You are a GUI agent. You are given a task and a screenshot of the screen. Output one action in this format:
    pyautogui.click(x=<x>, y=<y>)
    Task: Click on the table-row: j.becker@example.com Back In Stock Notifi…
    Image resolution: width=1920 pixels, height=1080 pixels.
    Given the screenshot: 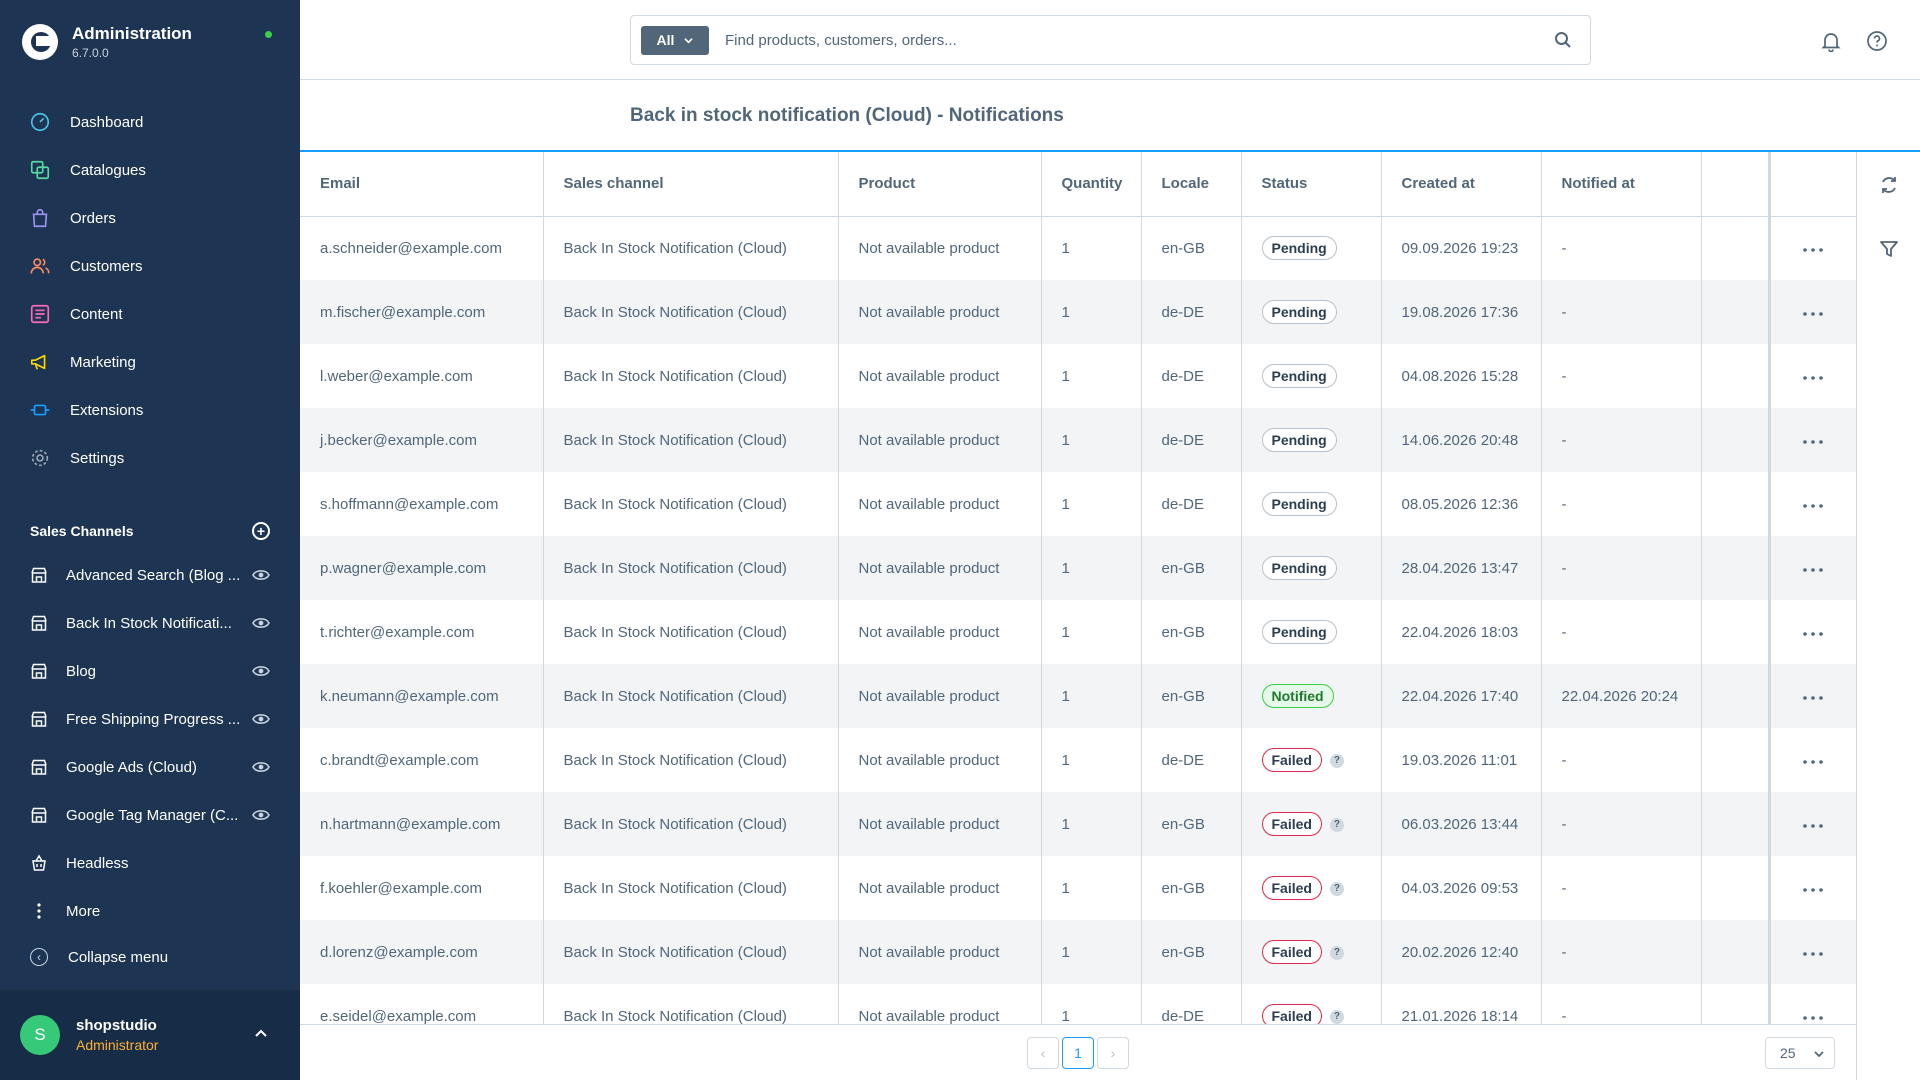 What is the action you would take?
    pyautogui.click(x=1078, y=440)
    